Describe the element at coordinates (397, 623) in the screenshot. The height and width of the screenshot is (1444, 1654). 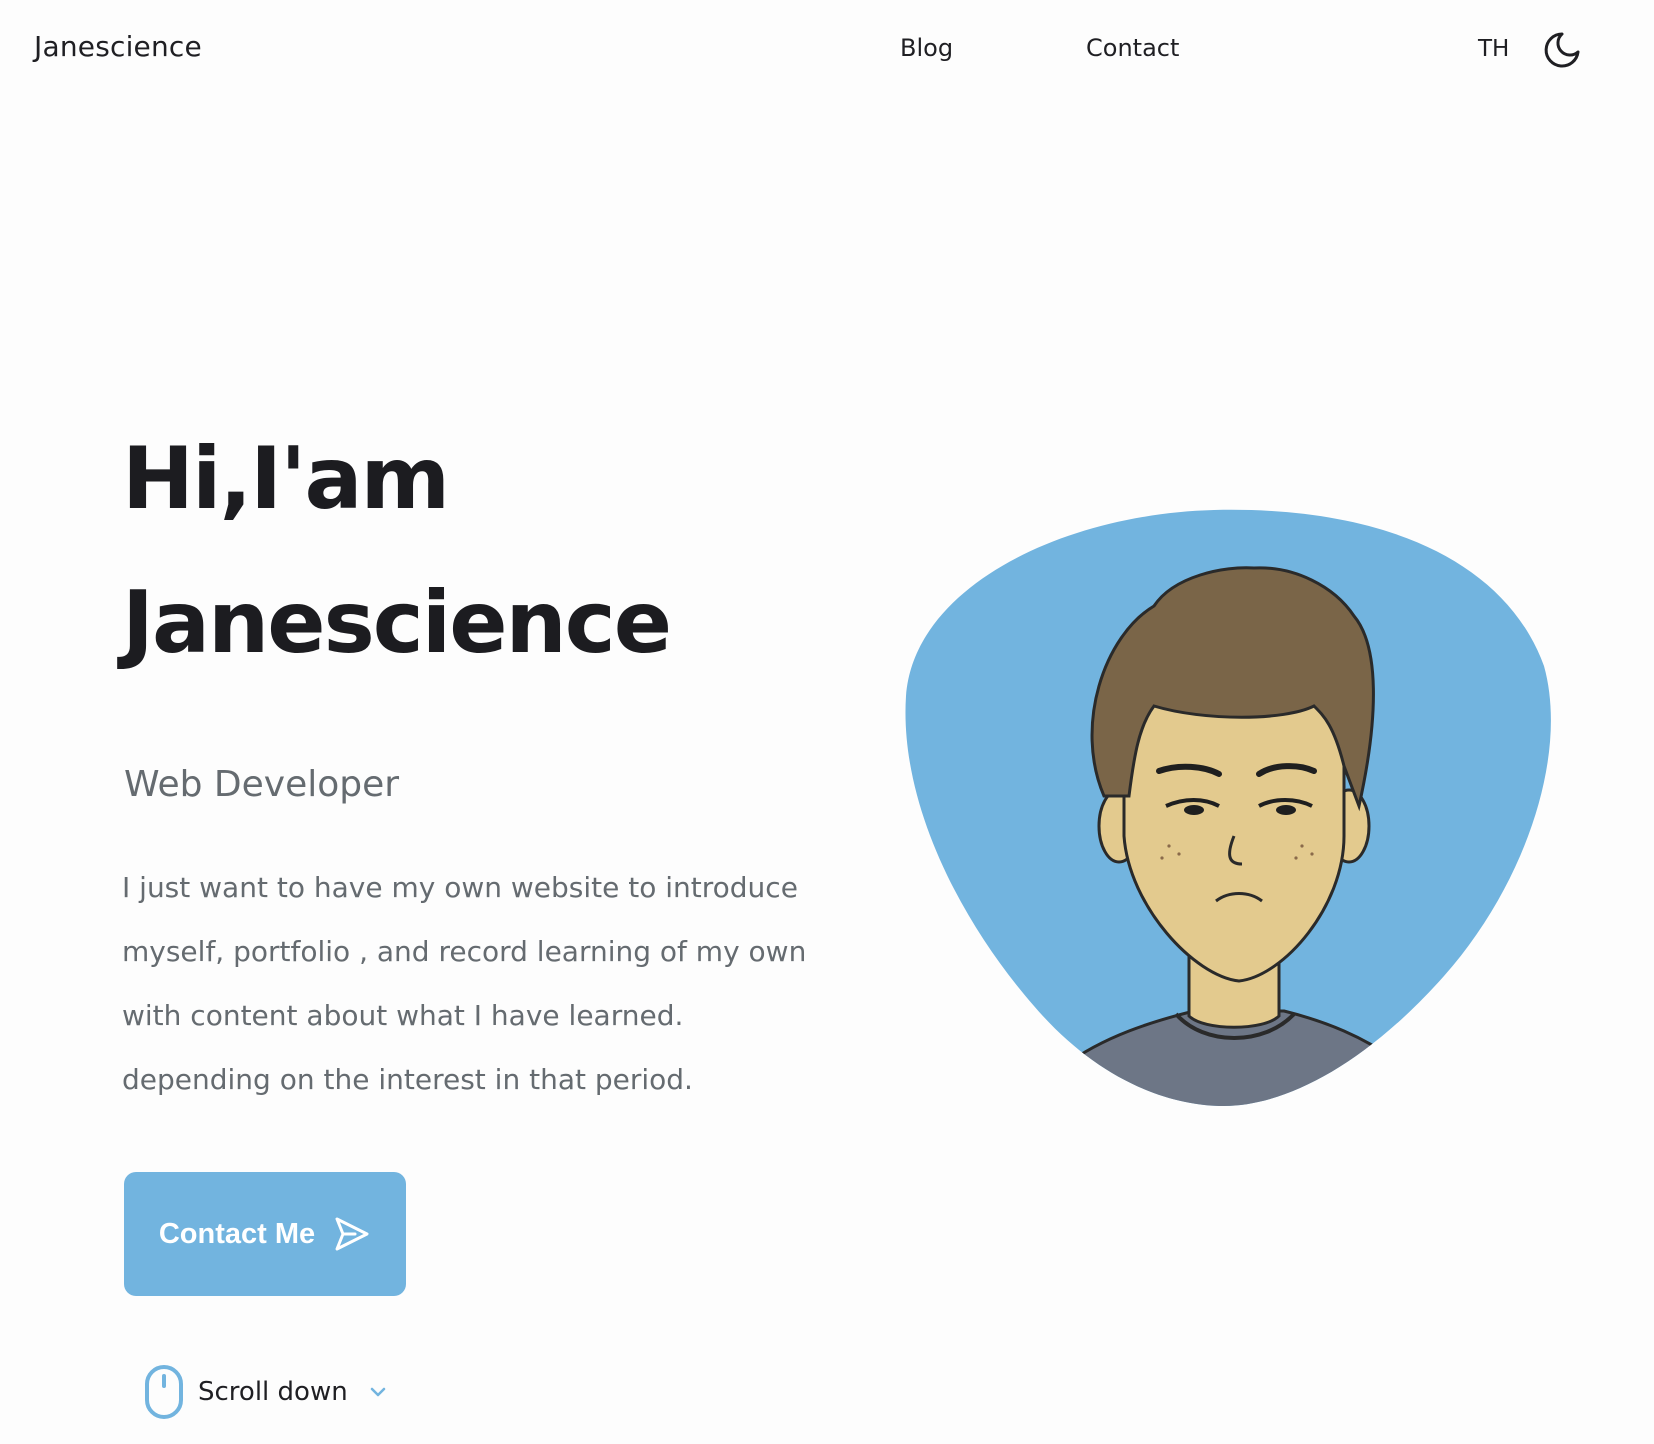
I see `hero-name: Janescience` at that location.